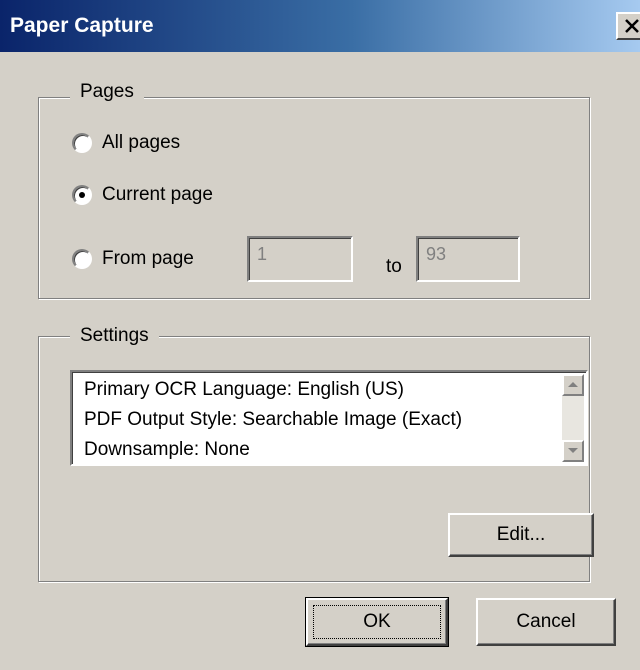 This screenshot has height=670, width=640. I want to click on close-button, so click(628, 26).